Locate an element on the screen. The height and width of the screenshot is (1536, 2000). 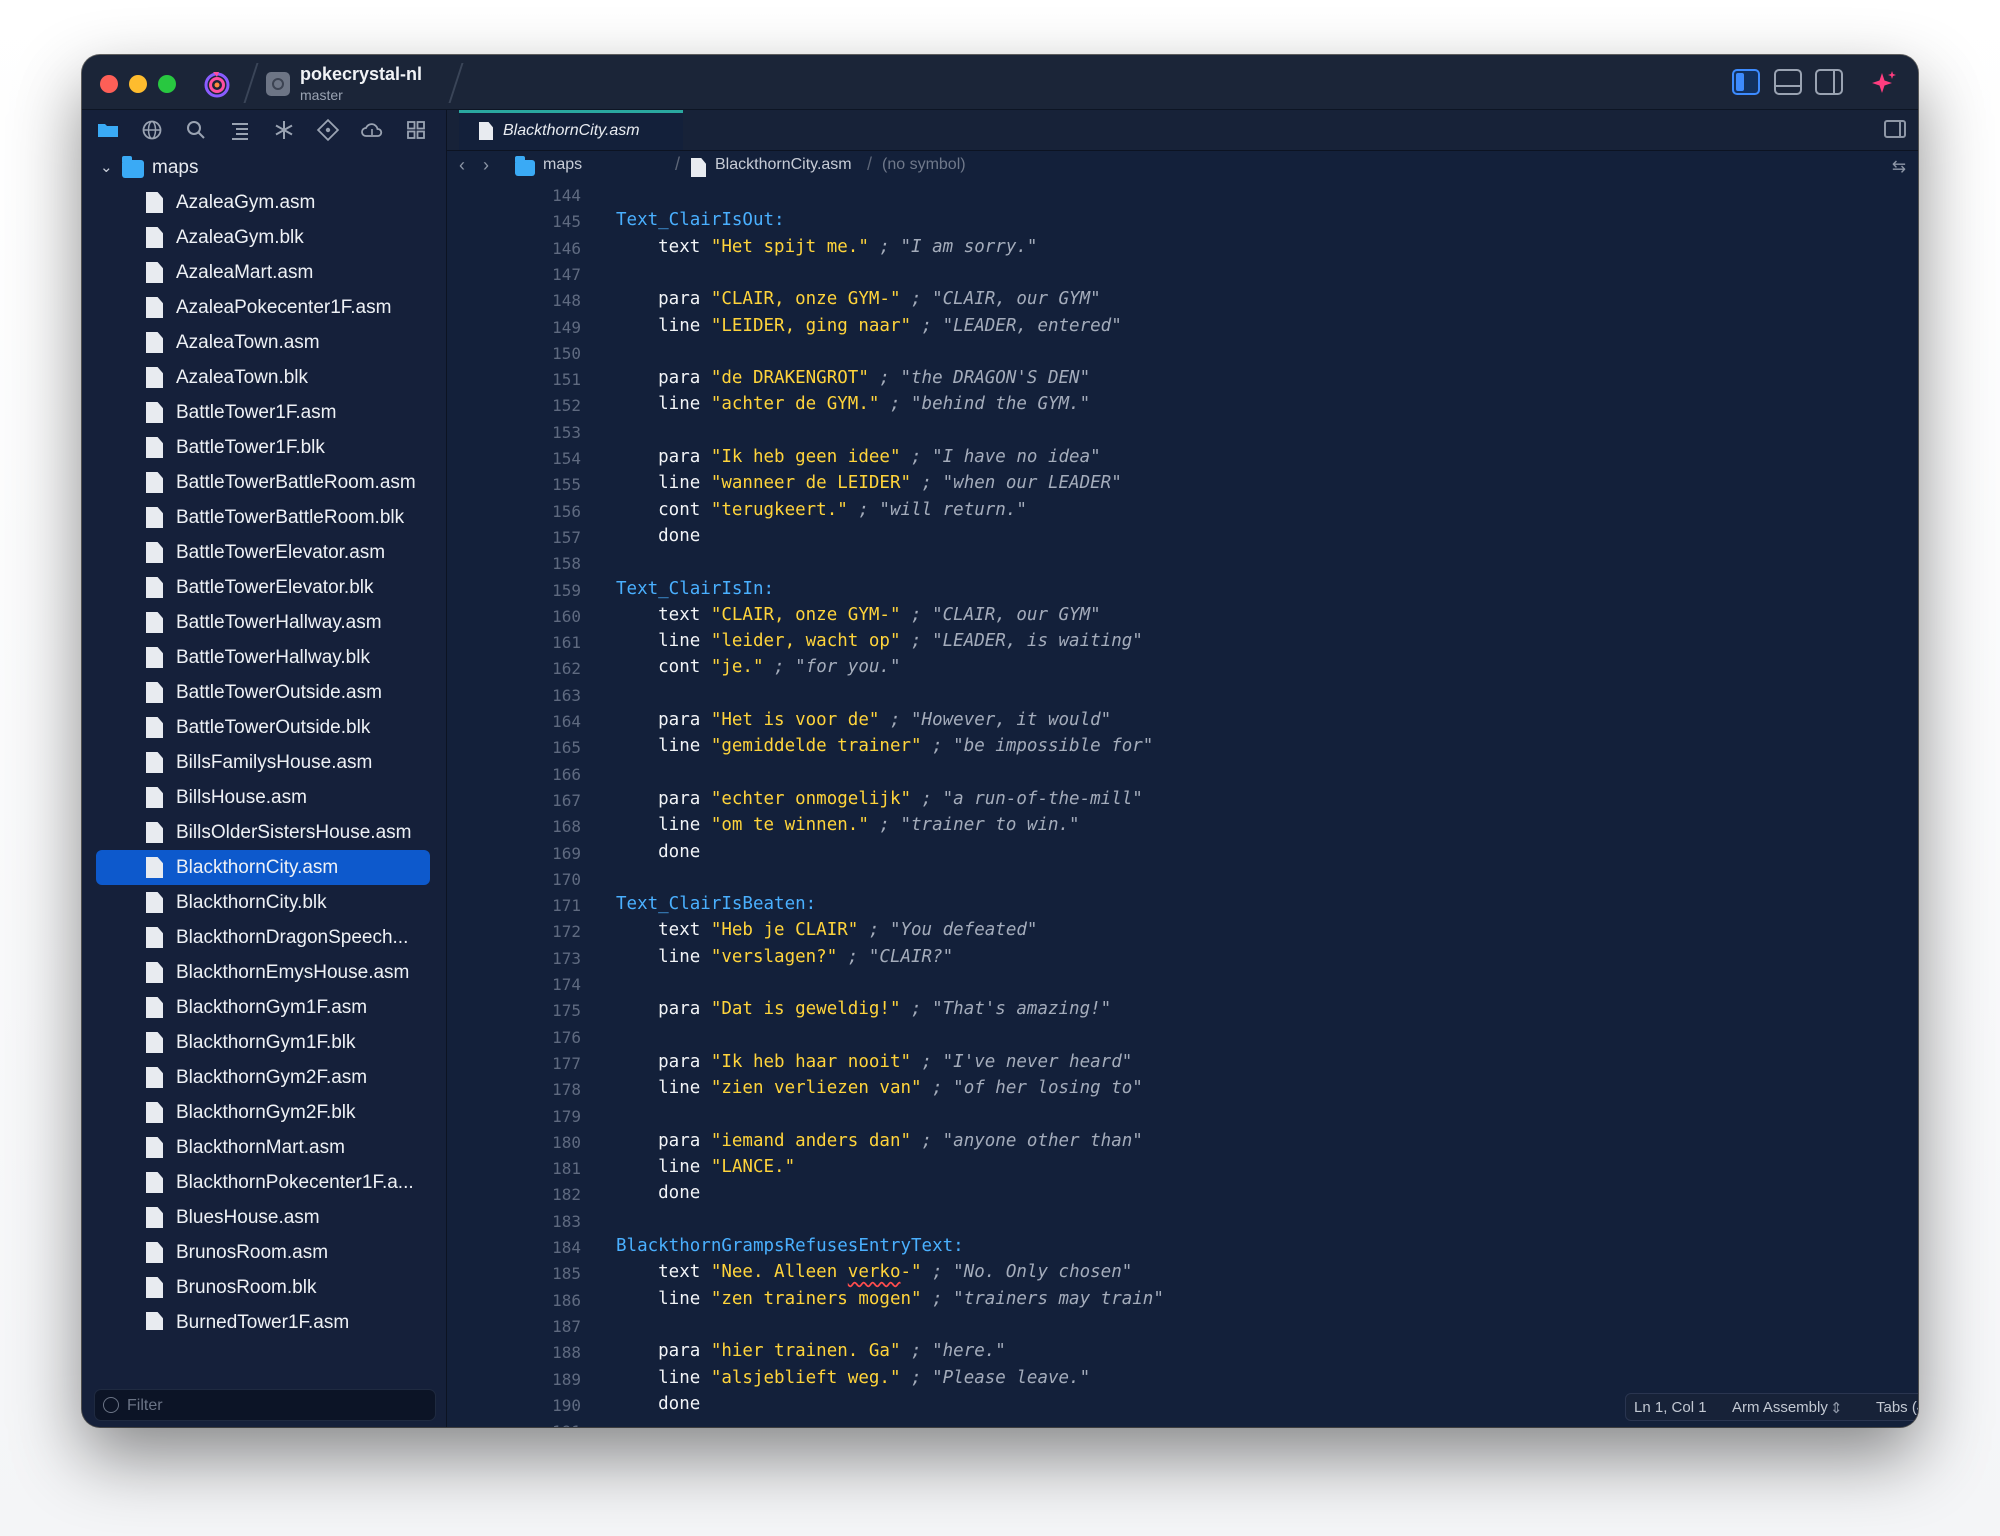
code-line: 172 text "Heb je CLAIR" ; "You defeated" is located at coordinates (1182, 933).